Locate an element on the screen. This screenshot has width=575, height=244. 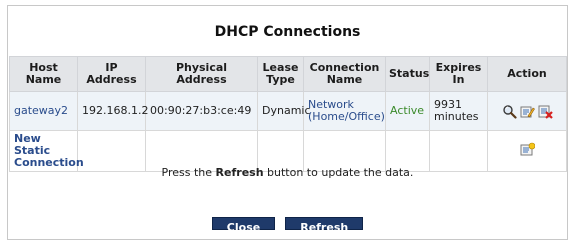
lease-type-cell: Dynamic is located at coordinates (284, 111).